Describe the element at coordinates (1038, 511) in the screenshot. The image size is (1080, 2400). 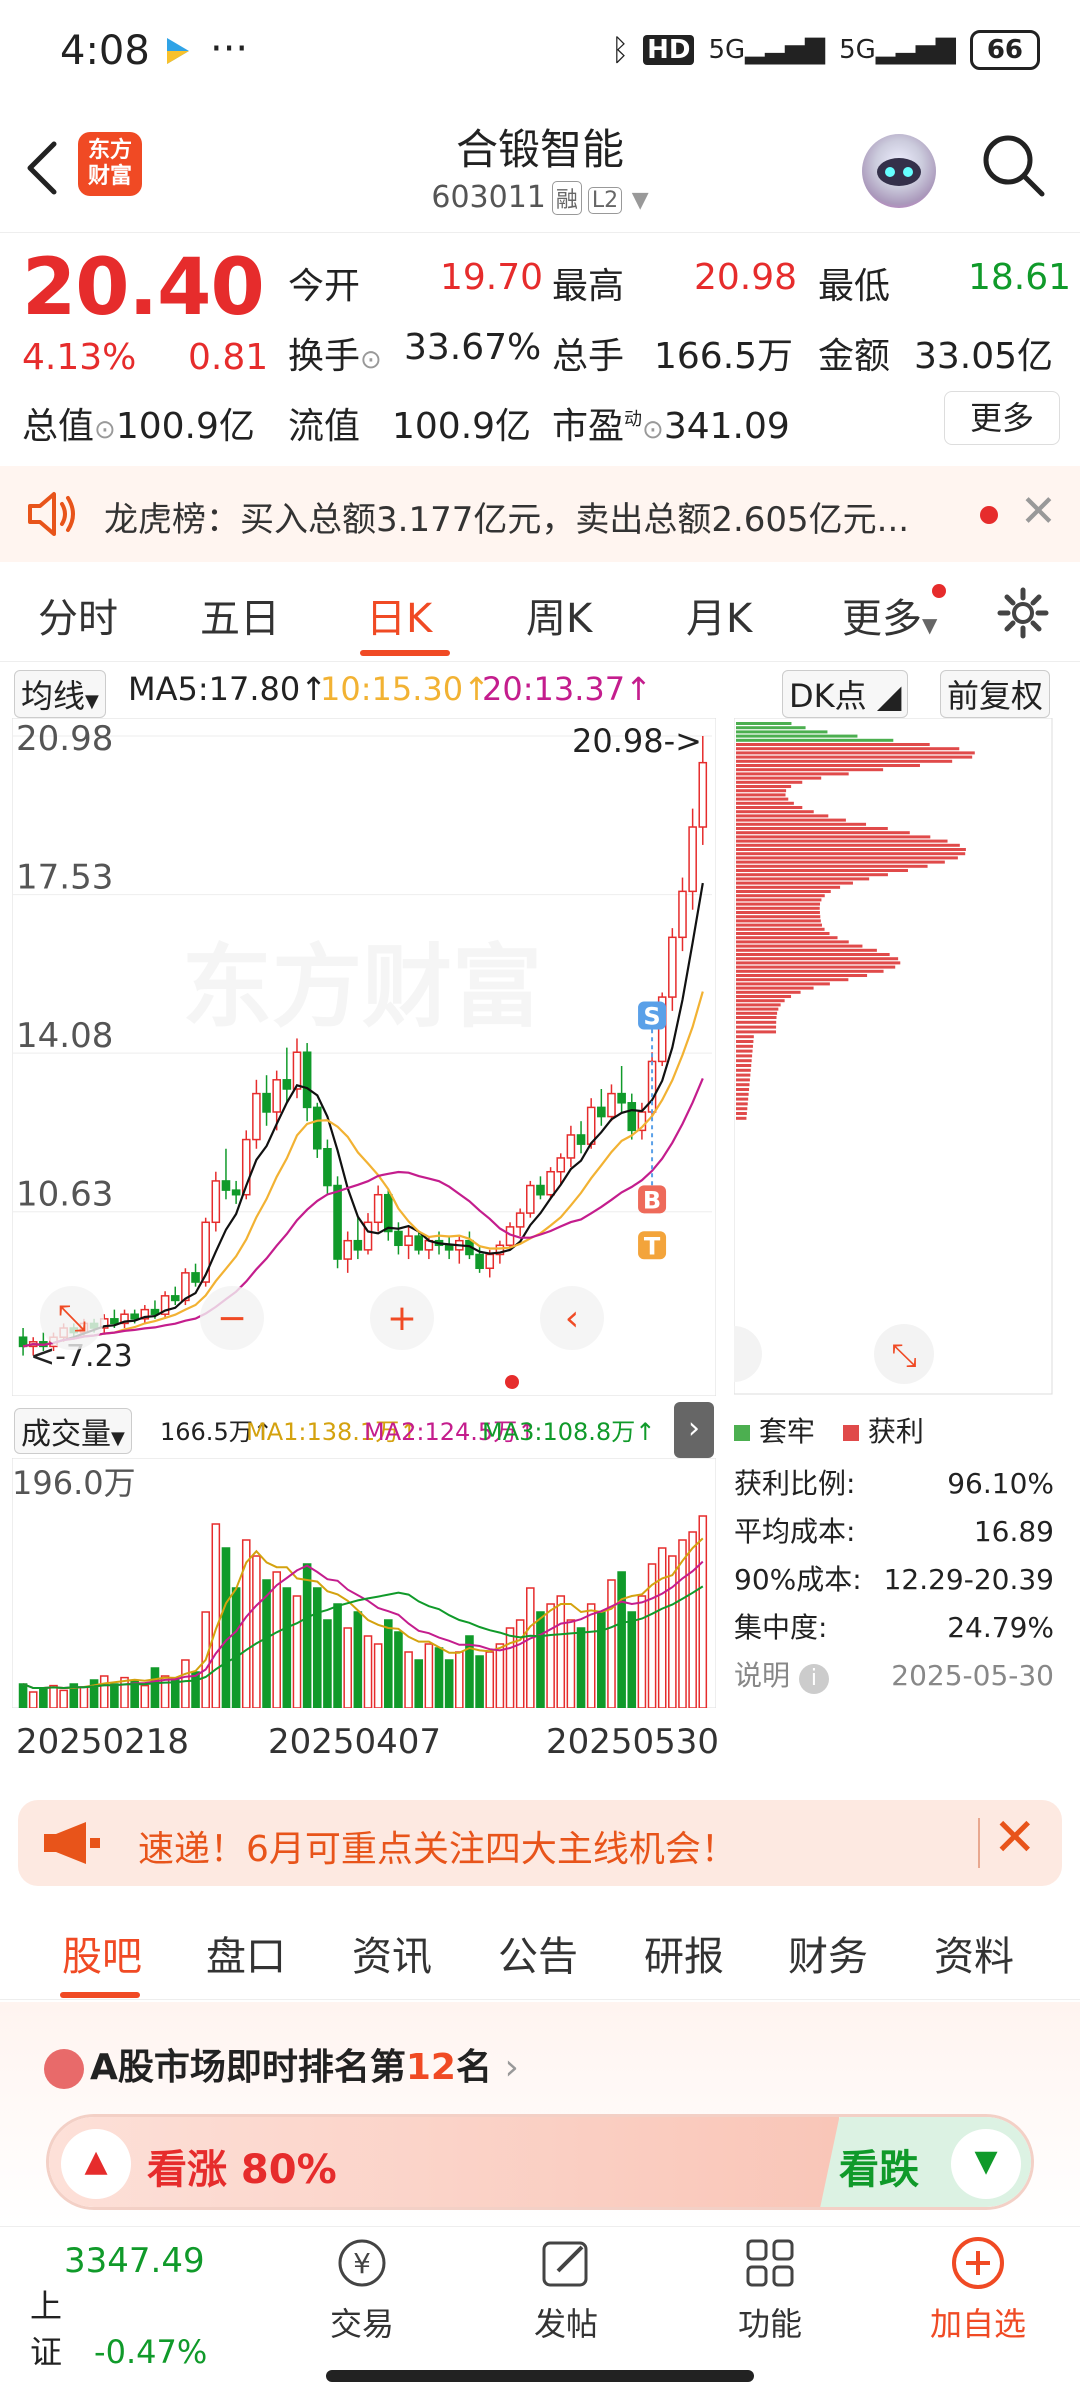
I see `close-banner-icon: ✕` at that location.